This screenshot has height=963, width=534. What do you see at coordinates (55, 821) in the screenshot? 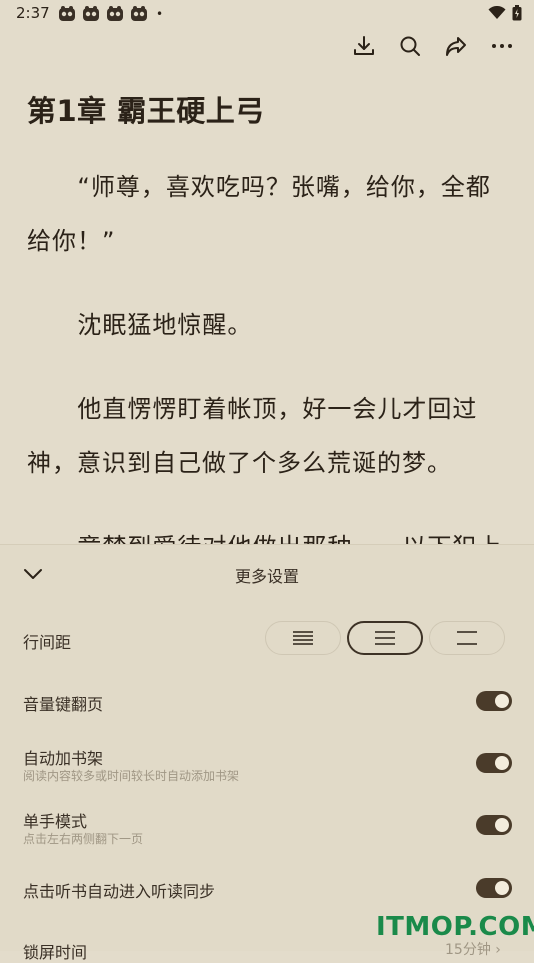
I see `one-hand-label: 单手模式` at bounding box center [55, 821].